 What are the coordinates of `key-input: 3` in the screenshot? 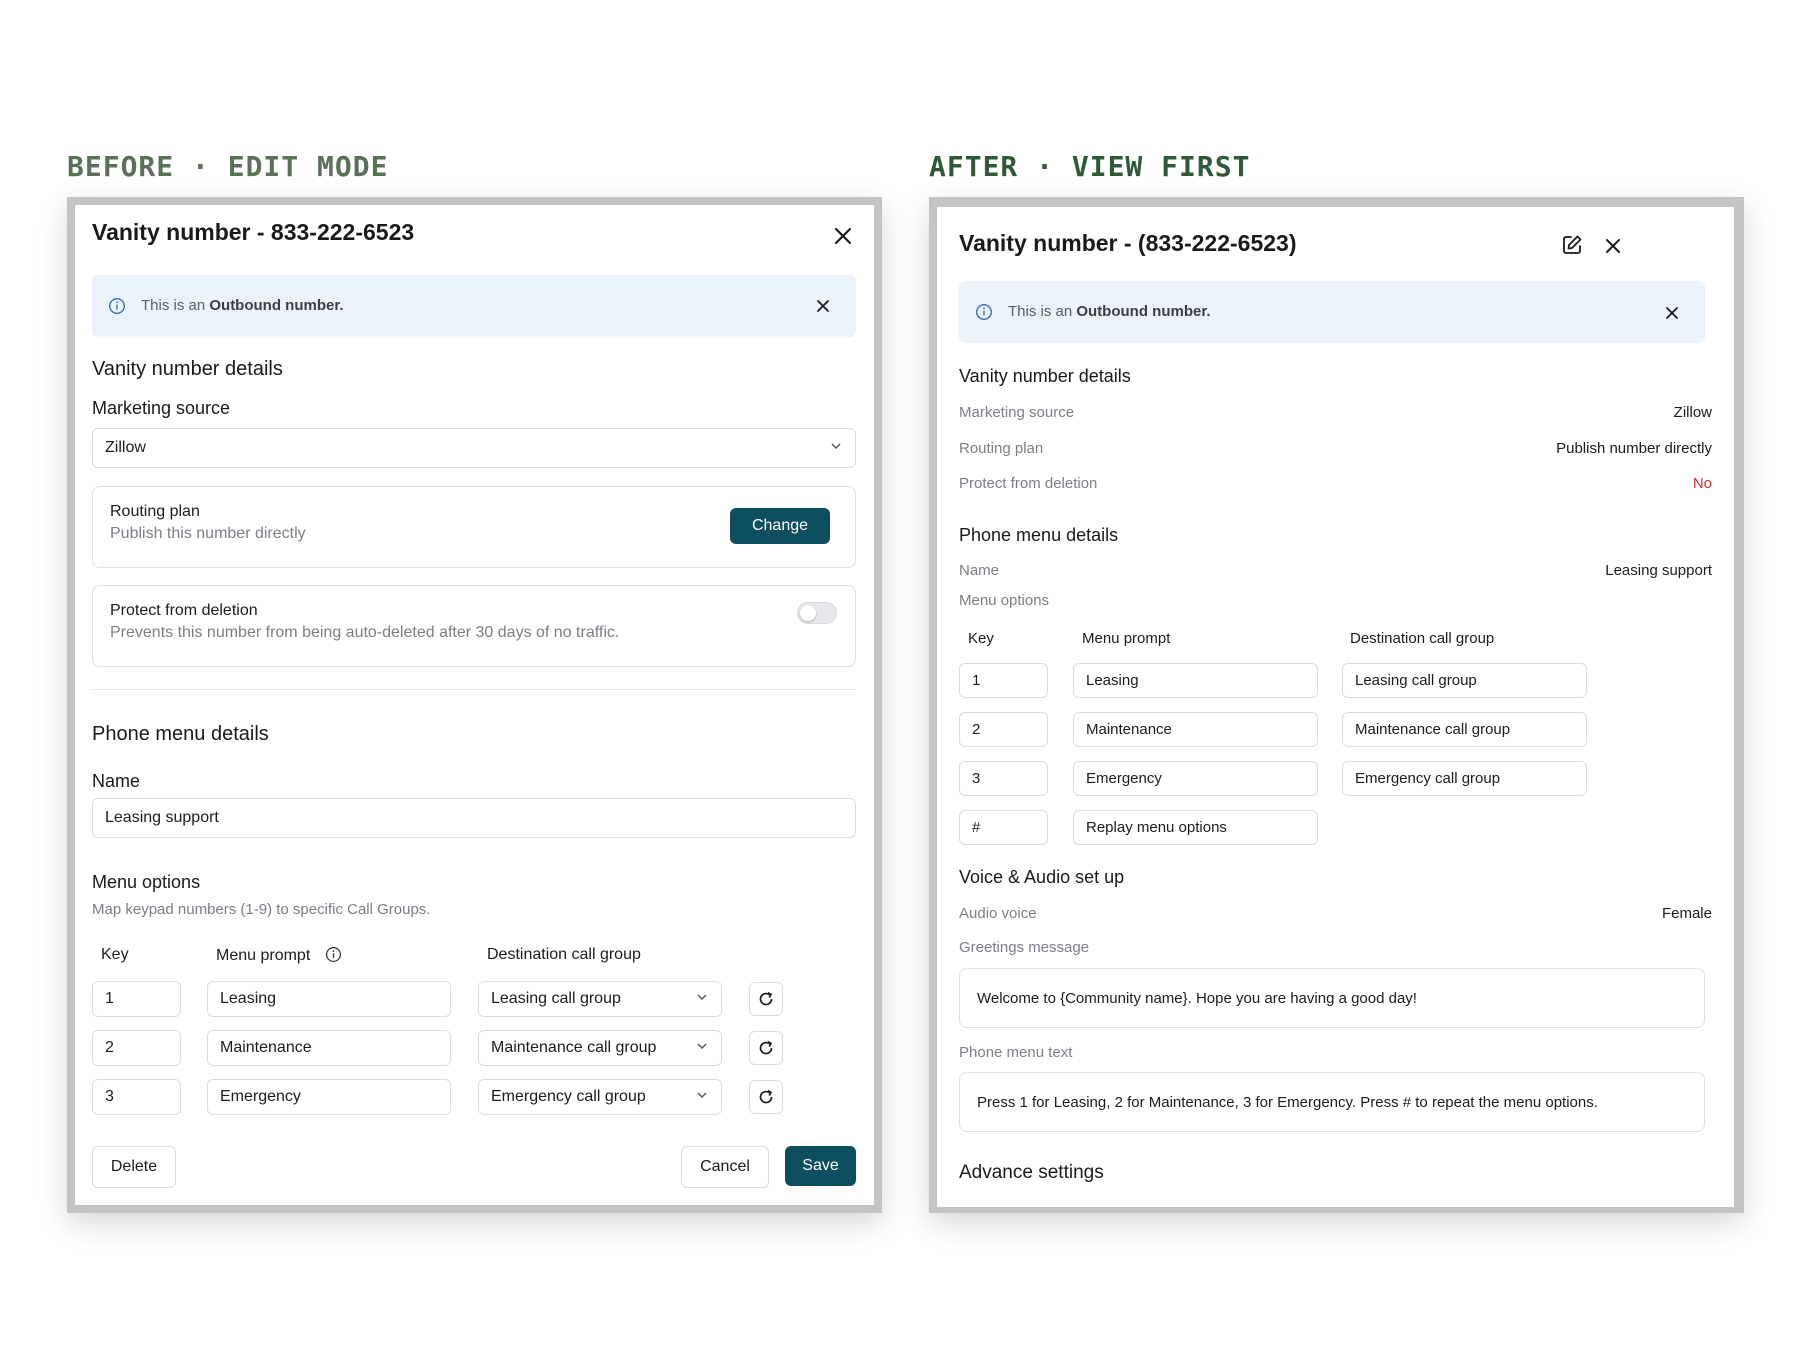 It's located at (136, 1097).